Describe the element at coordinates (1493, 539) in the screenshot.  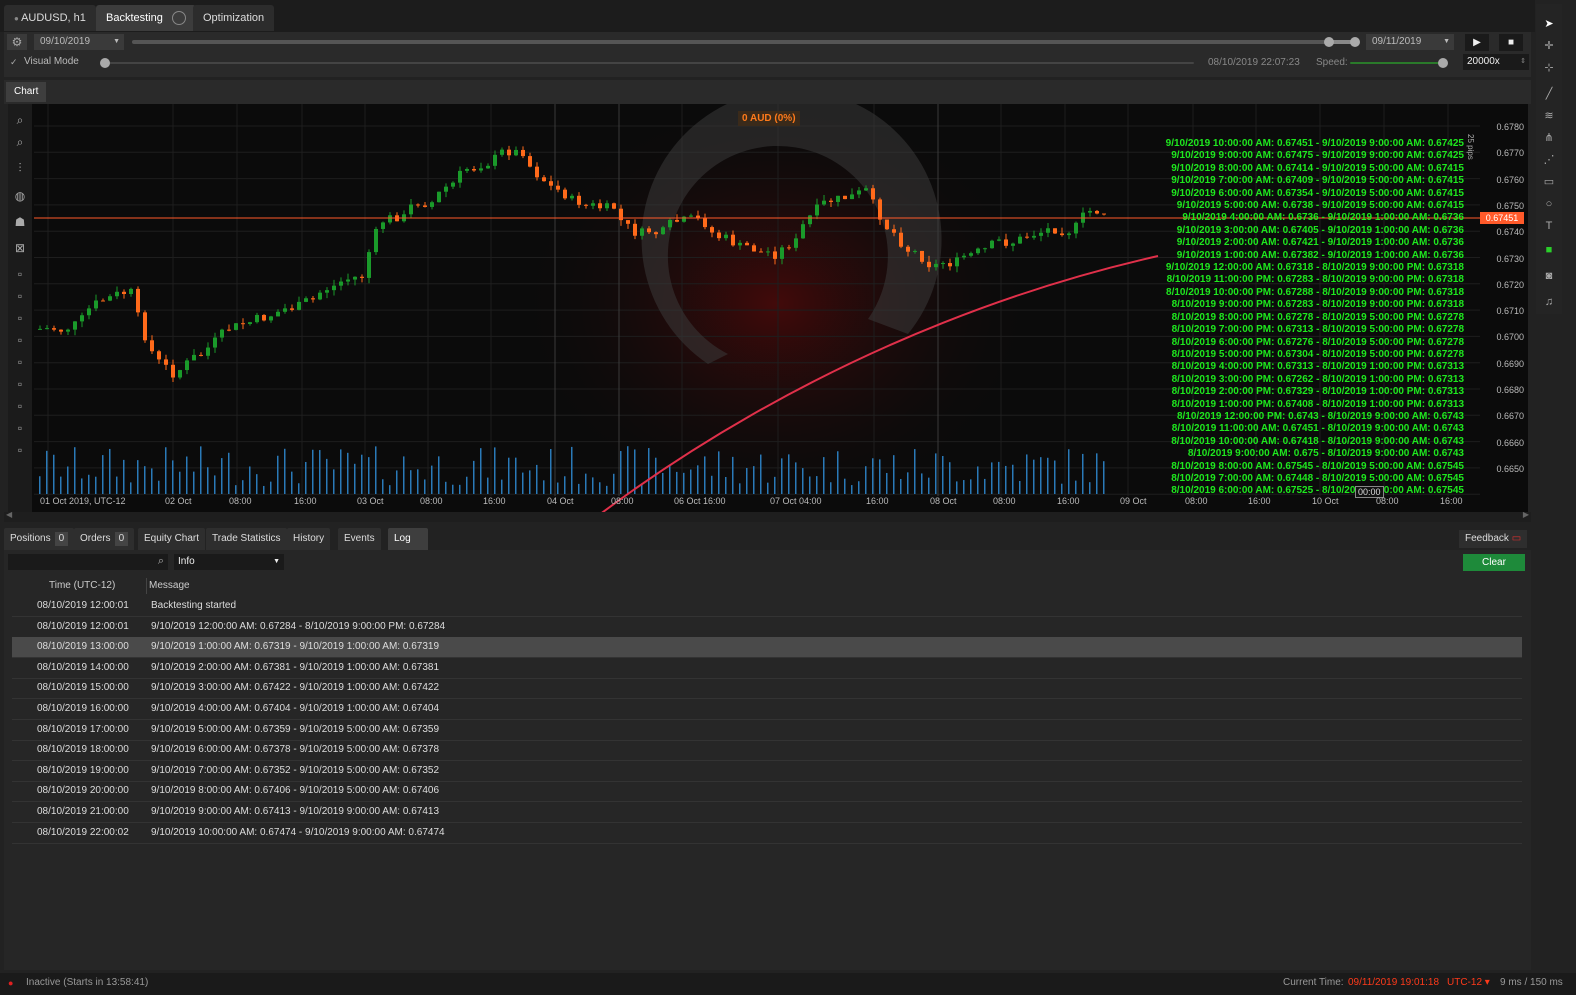
I see `feedback-button: Feedback ▭` at that location.